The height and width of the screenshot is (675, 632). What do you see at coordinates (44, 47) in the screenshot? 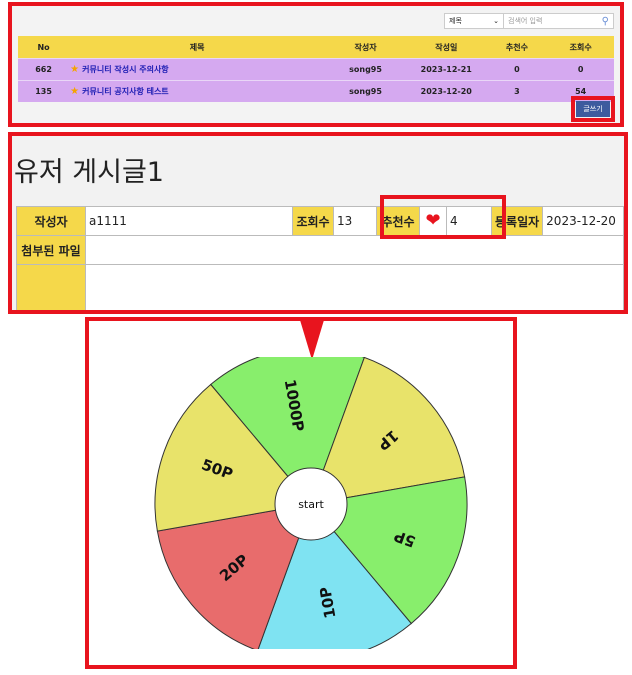
I see `col-no: No` at bounding box center [44, 47].